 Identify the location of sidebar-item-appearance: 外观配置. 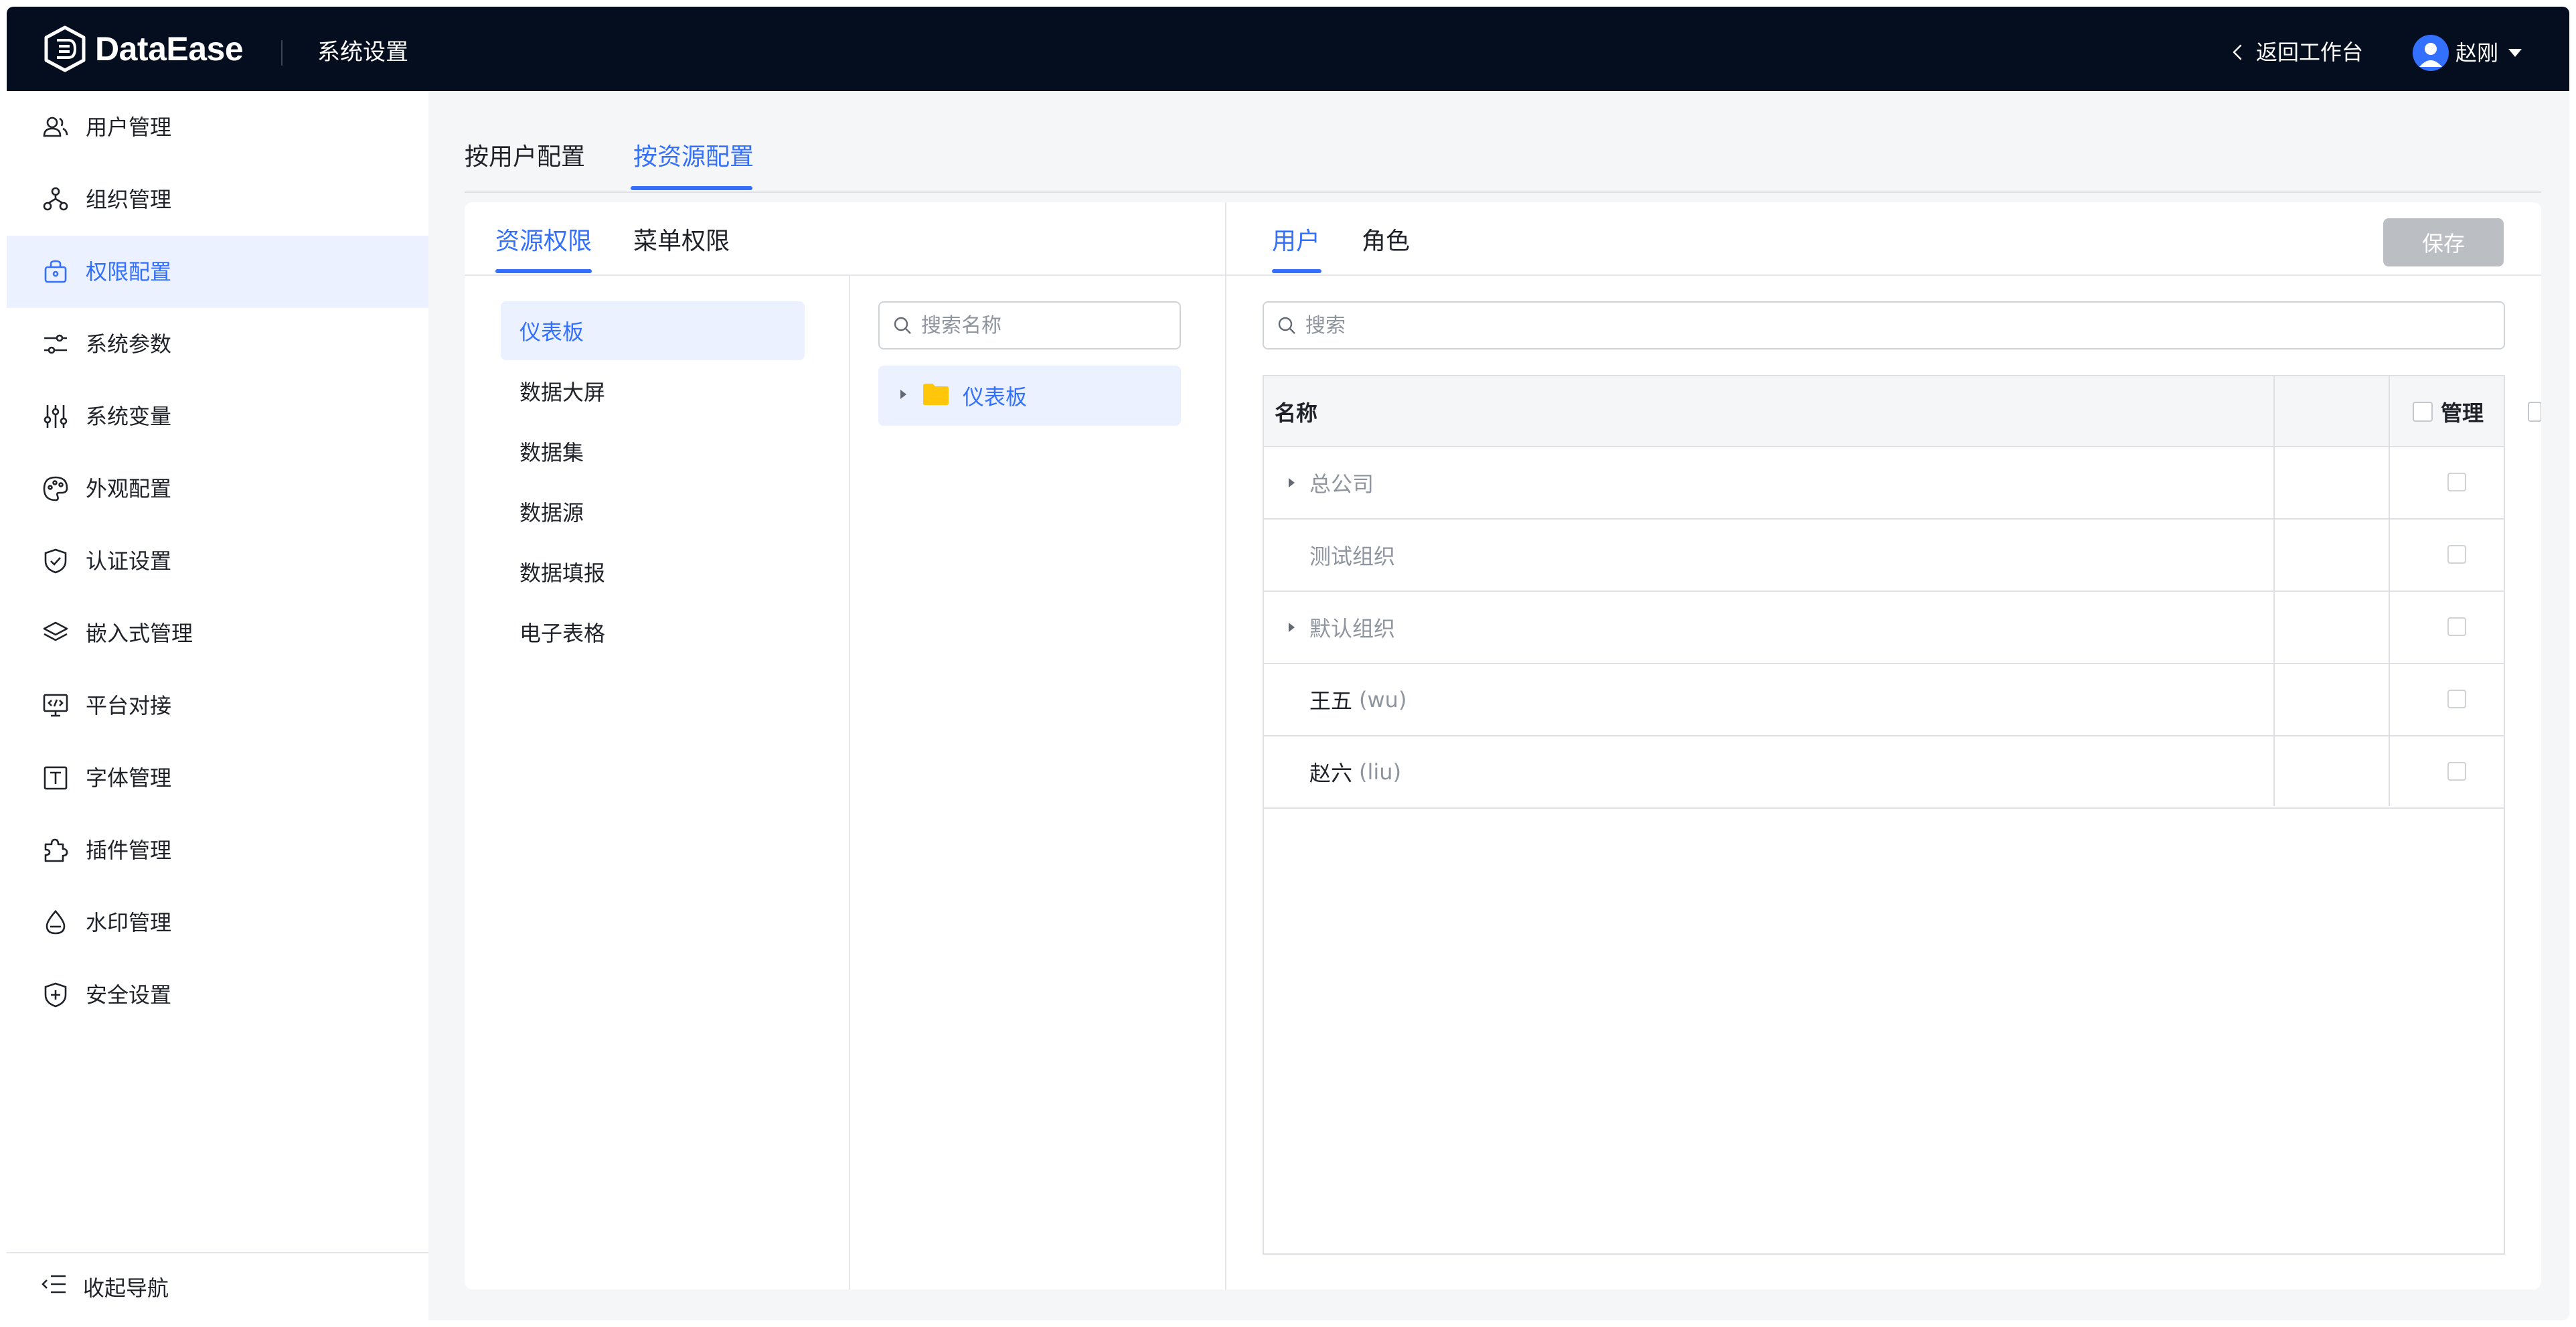
(218, 489).